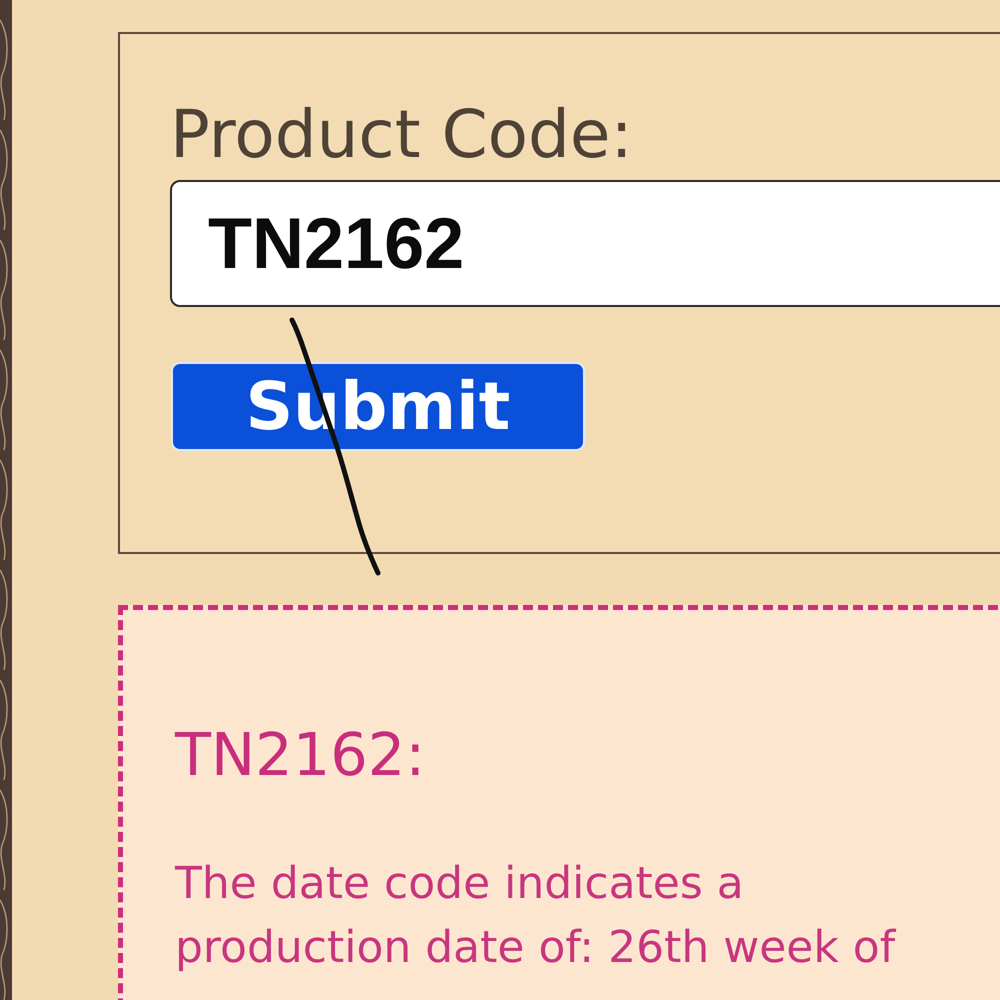  What do you see at coordinates (300, 754) in the screenshot?
I see `result-title: TN2162:` at bounding box center [300, 754].